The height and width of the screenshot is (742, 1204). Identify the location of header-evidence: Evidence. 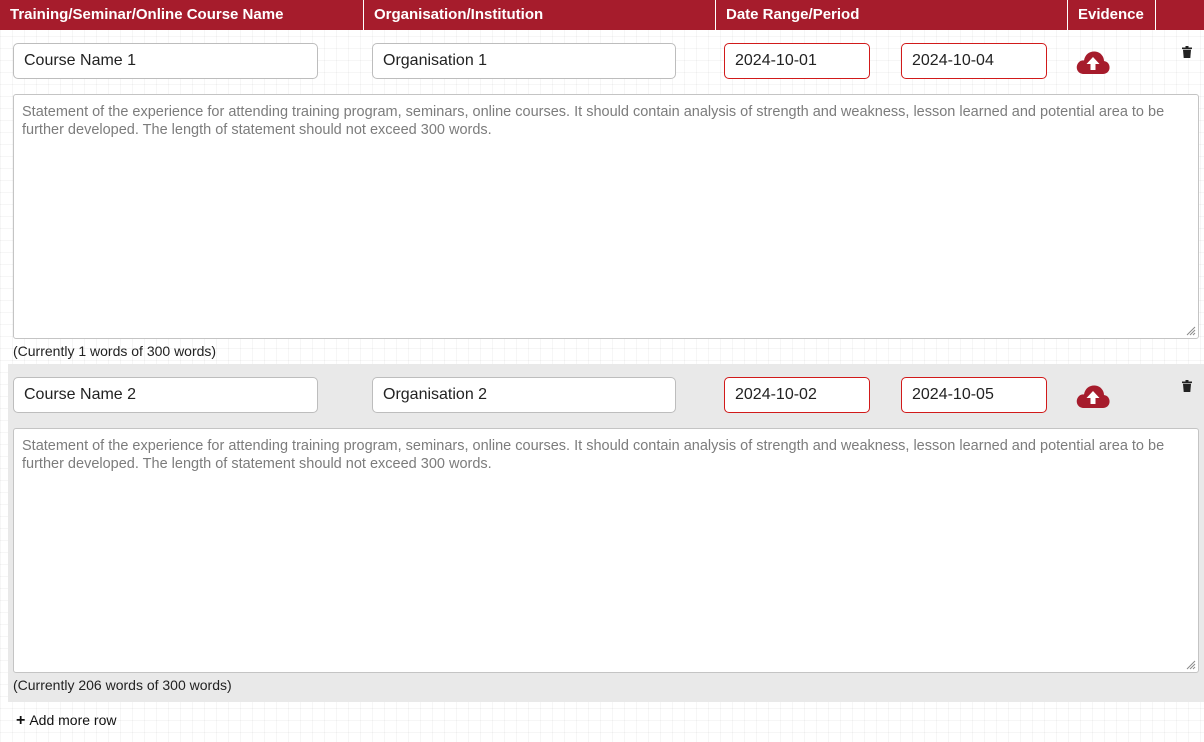
(1112, 15).